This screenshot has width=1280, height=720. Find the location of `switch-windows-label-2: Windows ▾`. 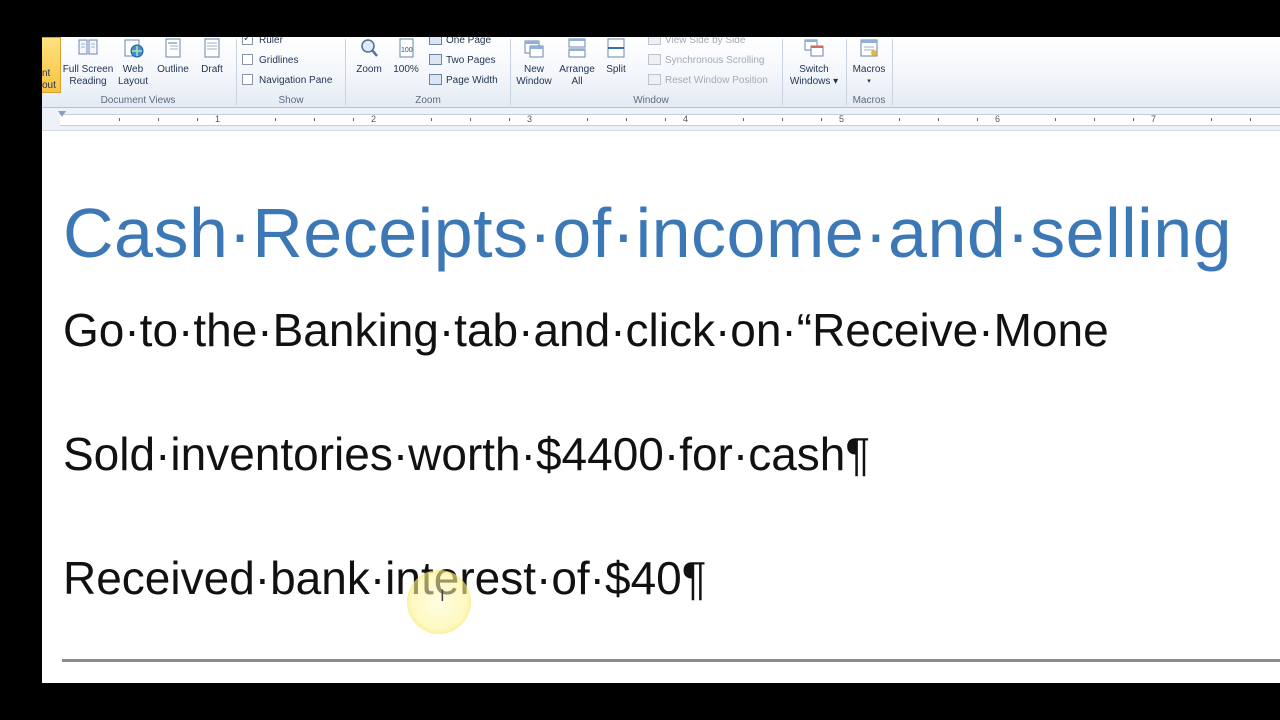

switch-windows-label-2: Windows ▾ is located at coordinates (814, 81).